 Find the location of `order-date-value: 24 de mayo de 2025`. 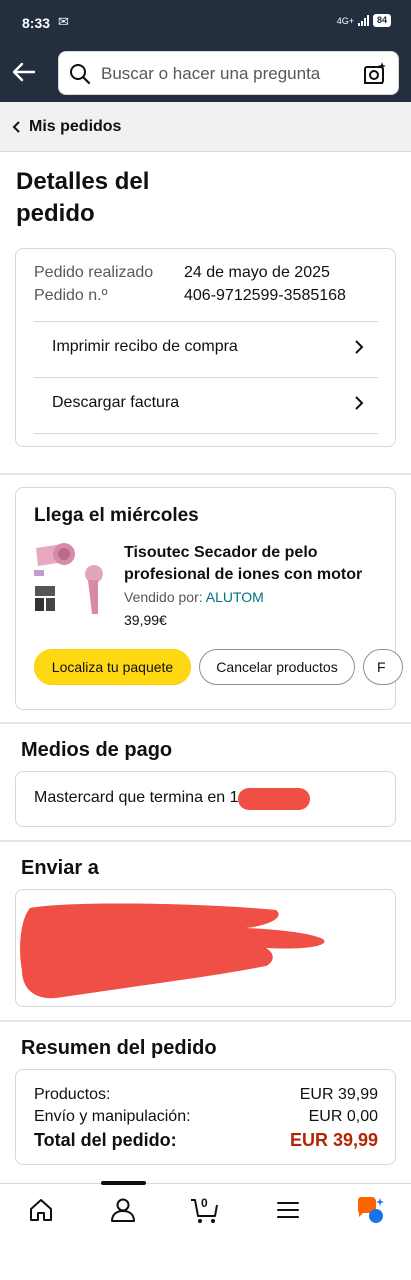

order-date-value: 24 de mayo de 2025 is located at coordinates (257, 272).